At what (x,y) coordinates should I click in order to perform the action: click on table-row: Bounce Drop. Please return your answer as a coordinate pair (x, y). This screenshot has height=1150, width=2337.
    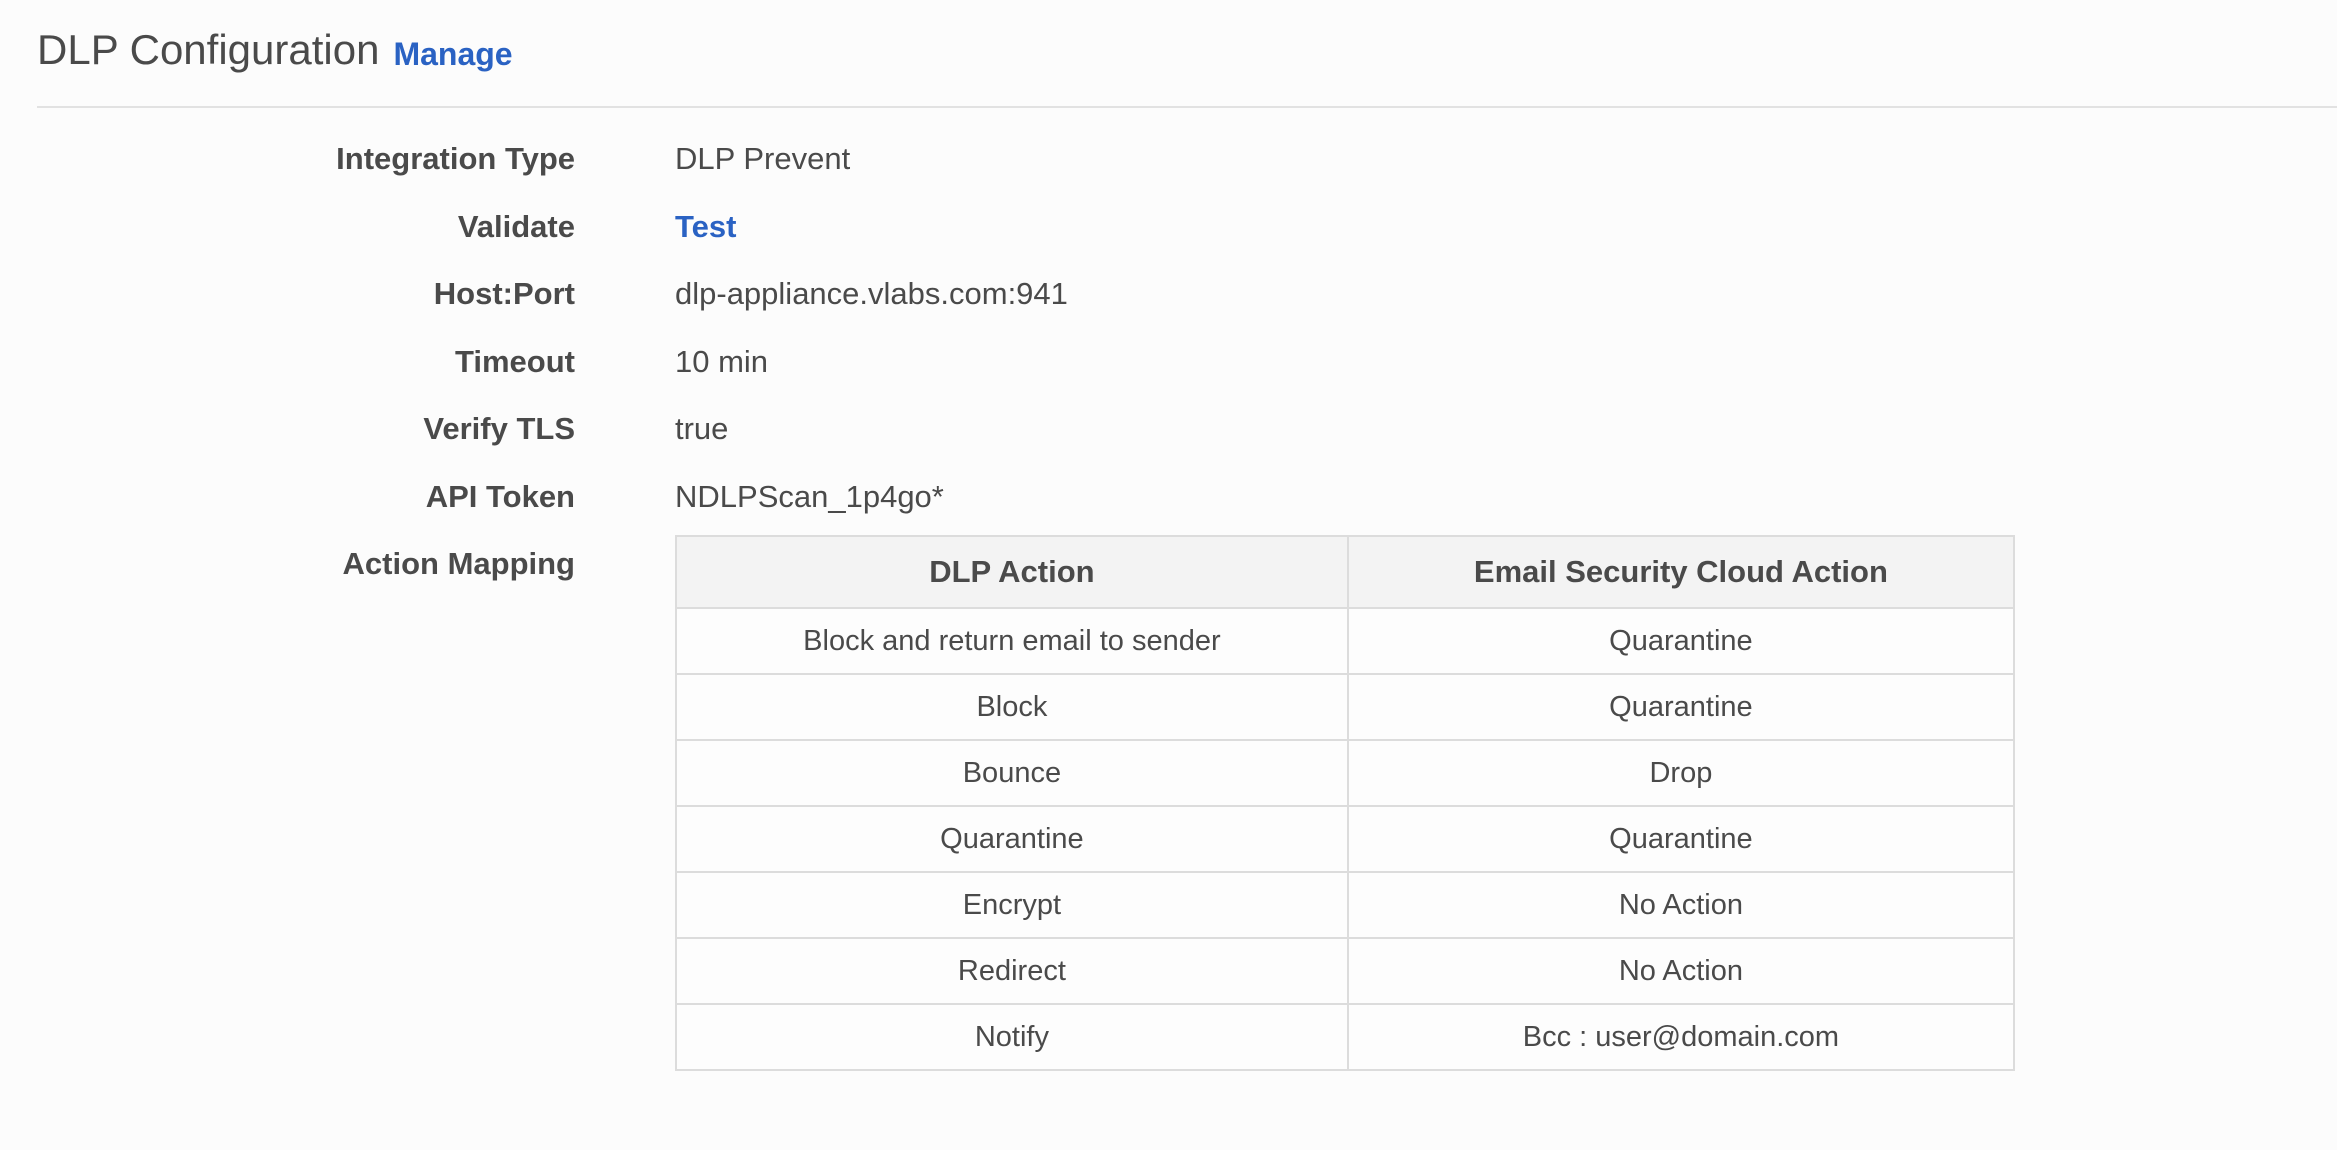
    Looking at the image, I should click on (1345, 773).